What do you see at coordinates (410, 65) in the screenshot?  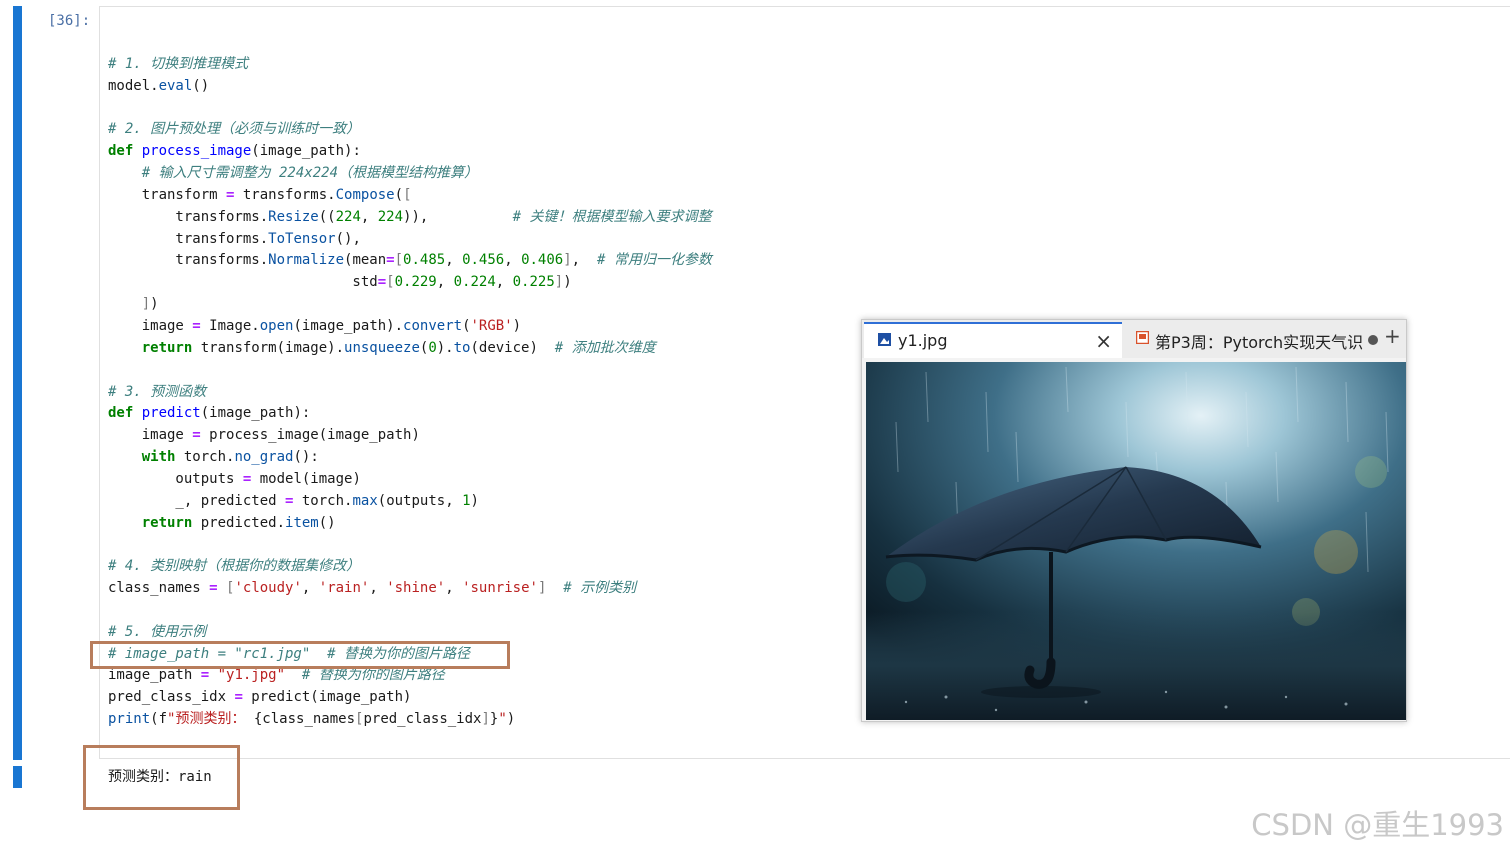 I see `code-line: # 1. 切换到推理模式` at bounding box center [410, 65].